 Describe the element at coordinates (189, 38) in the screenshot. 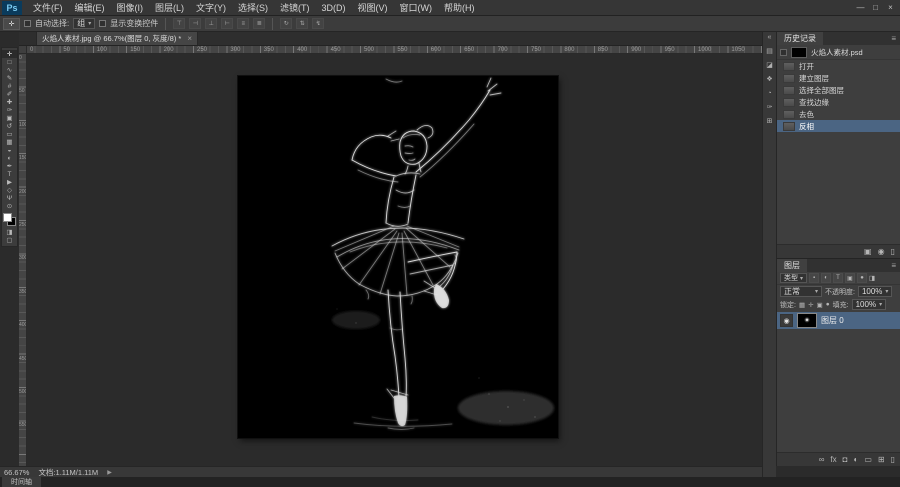

I see `tab-close-icon: ×` at that location.